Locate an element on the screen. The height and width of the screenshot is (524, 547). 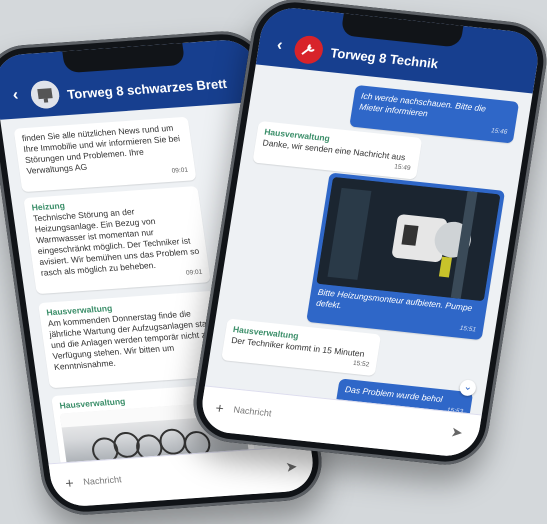
pump-photo is located at coordinates (408, 239).